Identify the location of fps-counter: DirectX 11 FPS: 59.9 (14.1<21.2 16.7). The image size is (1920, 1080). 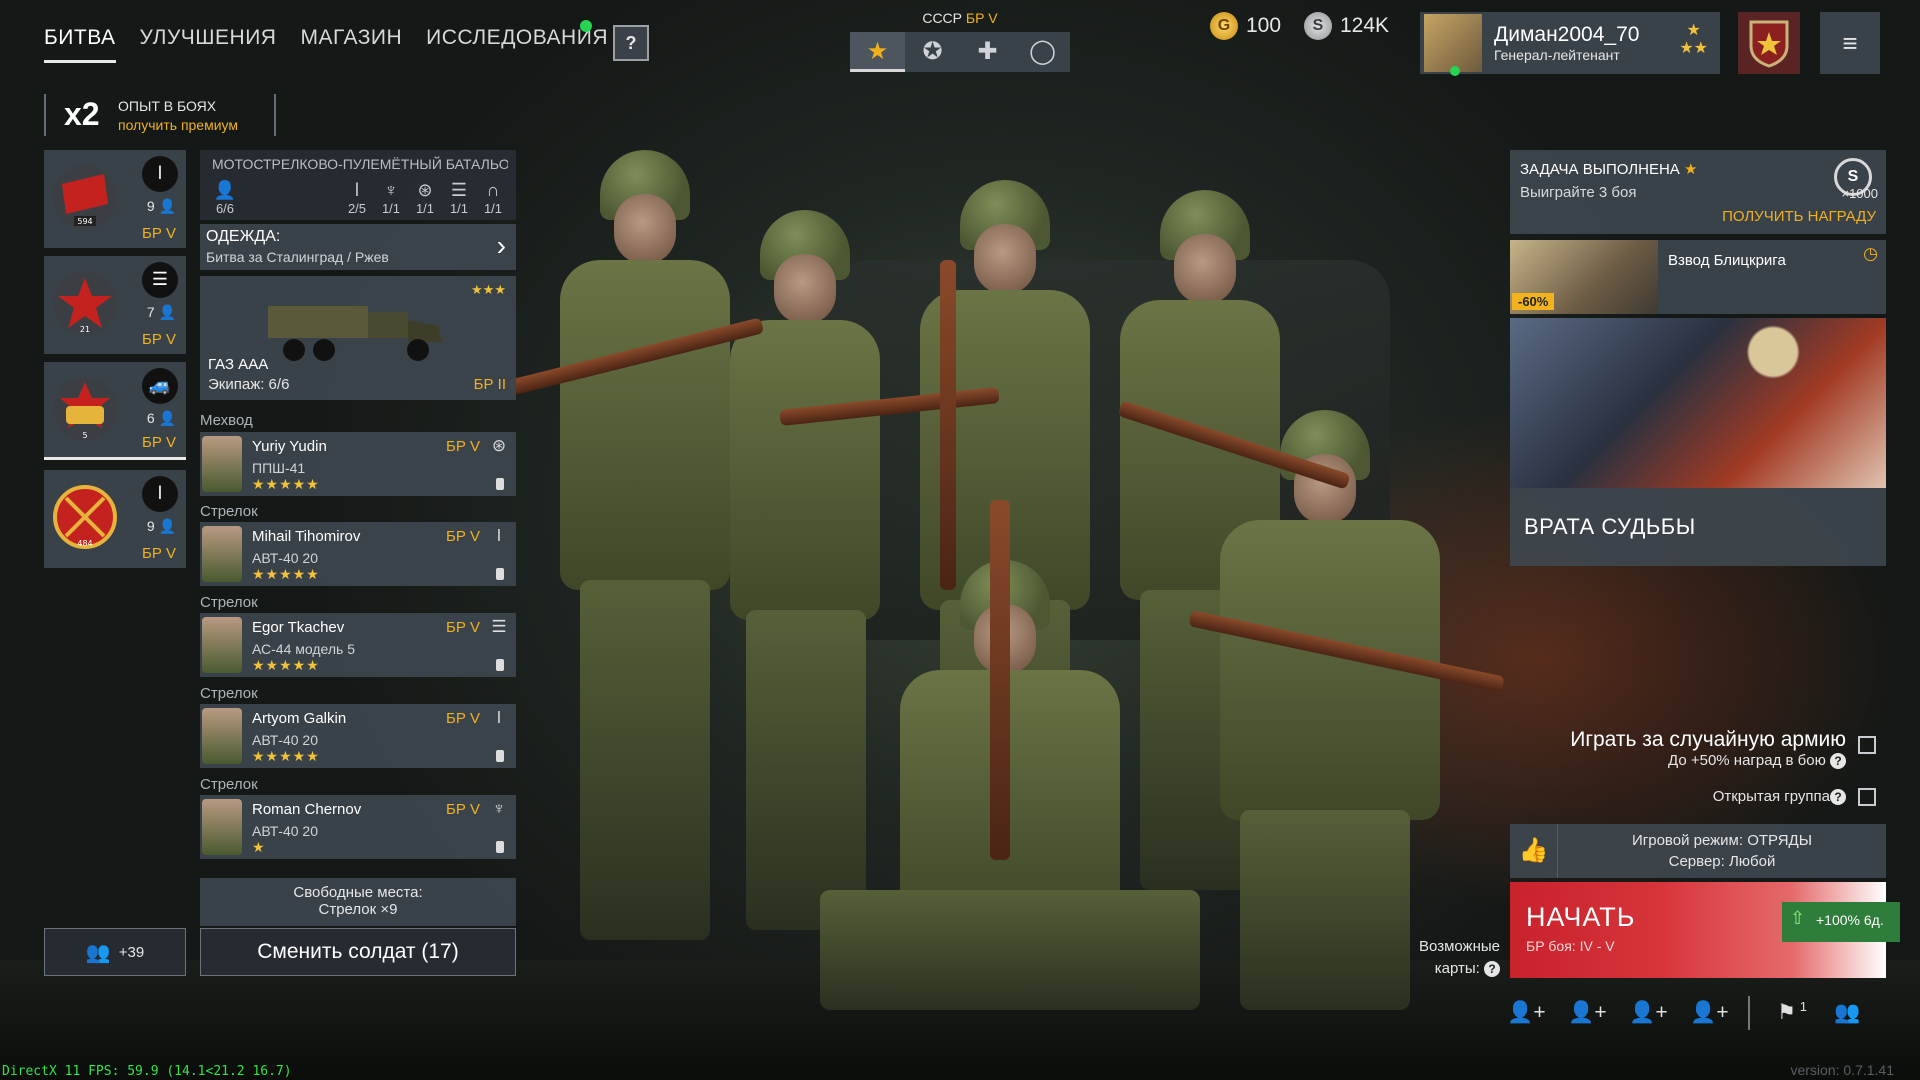
(147, 1071).